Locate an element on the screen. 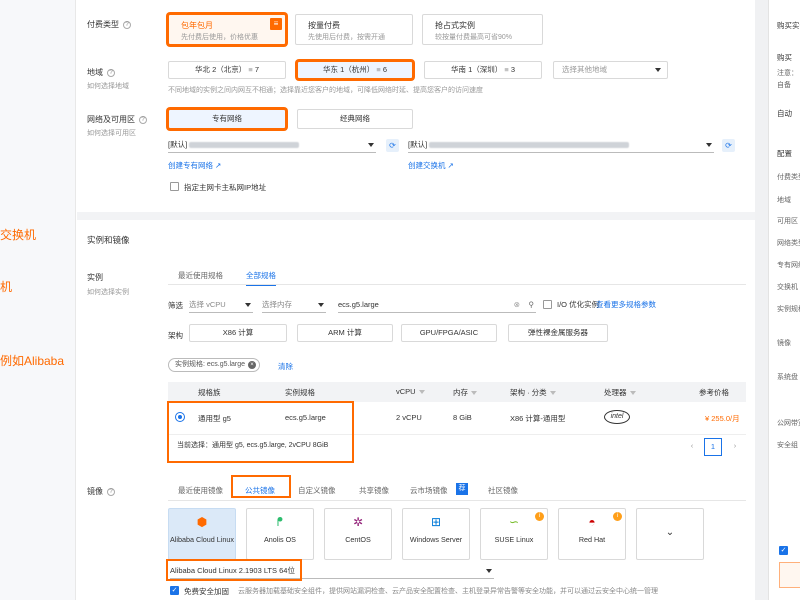 Image resolution: width=800 pixels, height=600 pixels. left-fragment-instance: 机 is located at coordinates (6, 286).